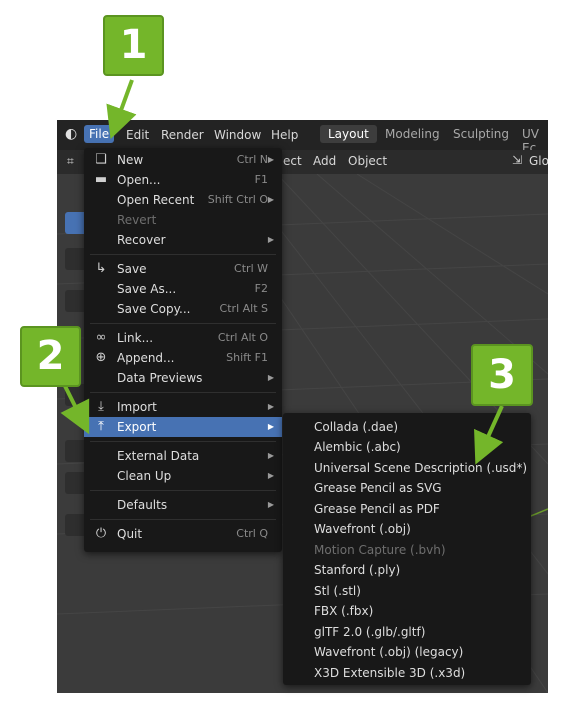 The width and height of the screenshot is (566, 713). What do you see at coordinates (407, 509) in the screenshot?
I see `export-item-gp-pdf: Grease Pencil as PDF` at bounding box center [407, 509].